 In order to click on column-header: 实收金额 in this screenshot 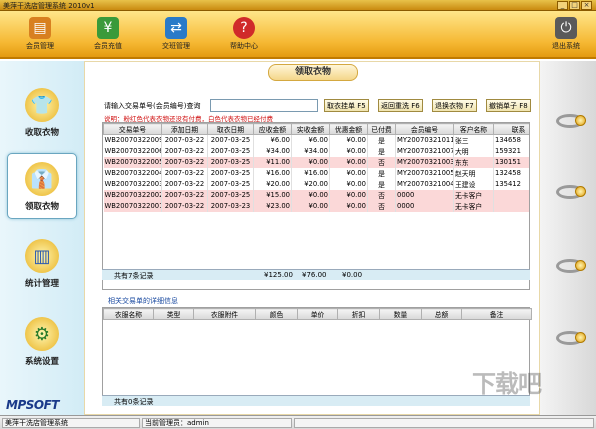, I will do `click(310, 129)`.